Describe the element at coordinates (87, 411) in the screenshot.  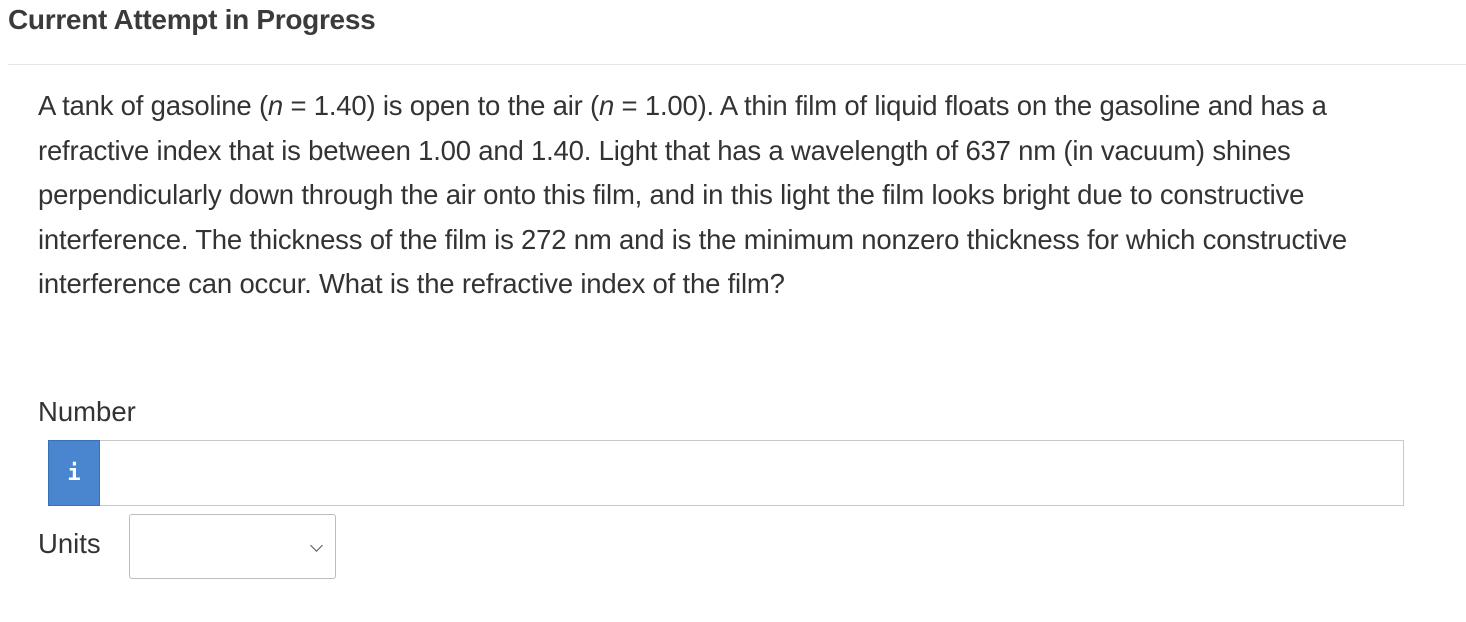
I see `number-label: Number` at that location.